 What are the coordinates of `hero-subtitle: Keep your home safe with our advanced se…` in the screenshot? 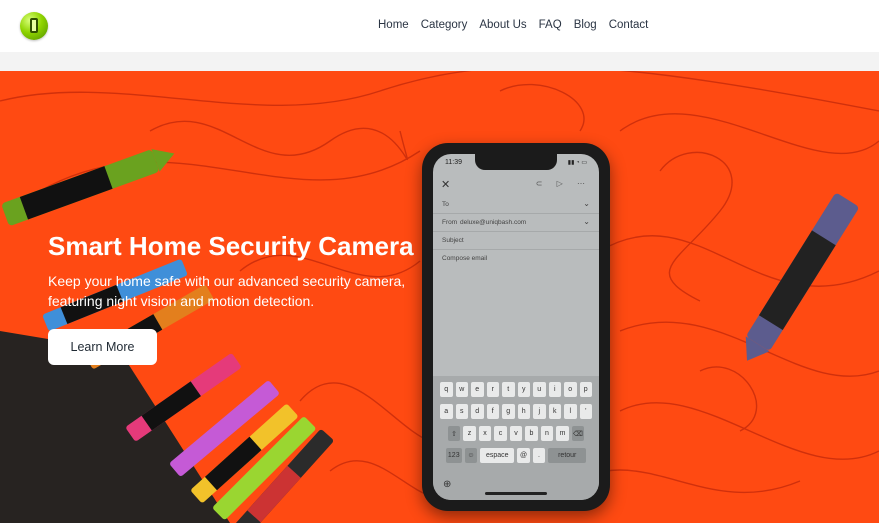 It's located at (227, 291).